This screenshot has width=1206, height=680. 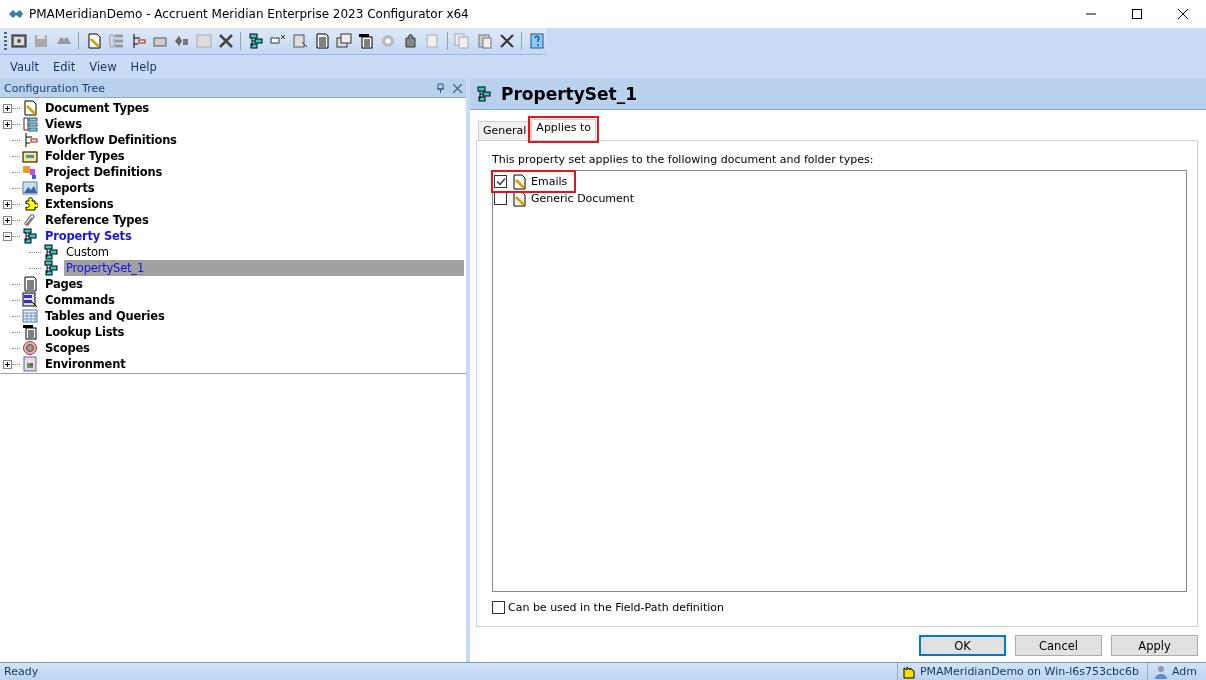 I want to click on description-text: This property set applies to the following document and folder types:, so click(x=683, y=159).